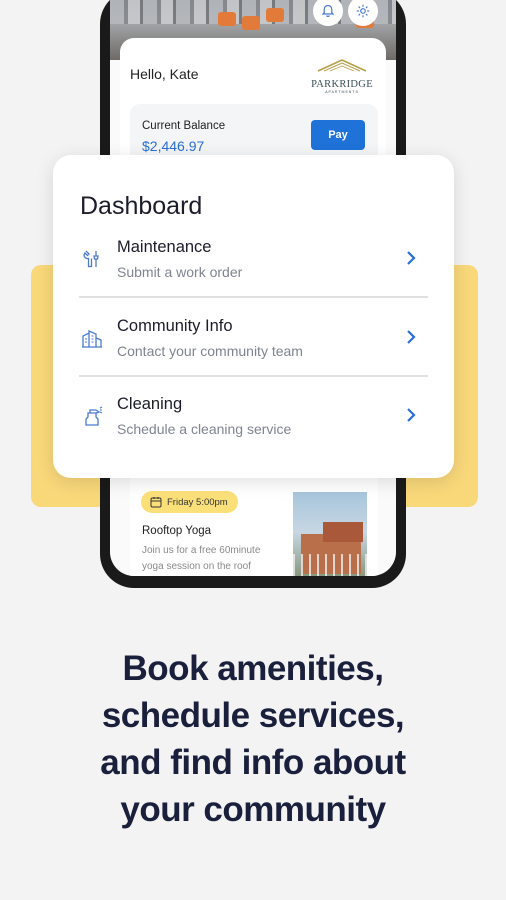 This screenshot has height=900, width=506. What do you see at coordinates (363, 11) in the screenshot?
I see `gear-icon` at bounding box center [363, 11].